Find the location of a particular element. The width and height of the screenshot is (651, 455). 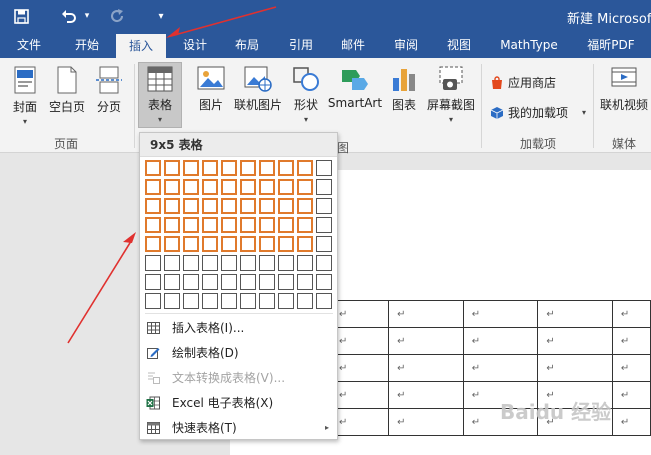

tab-references: 引用 is located at coordinates (301, 45).